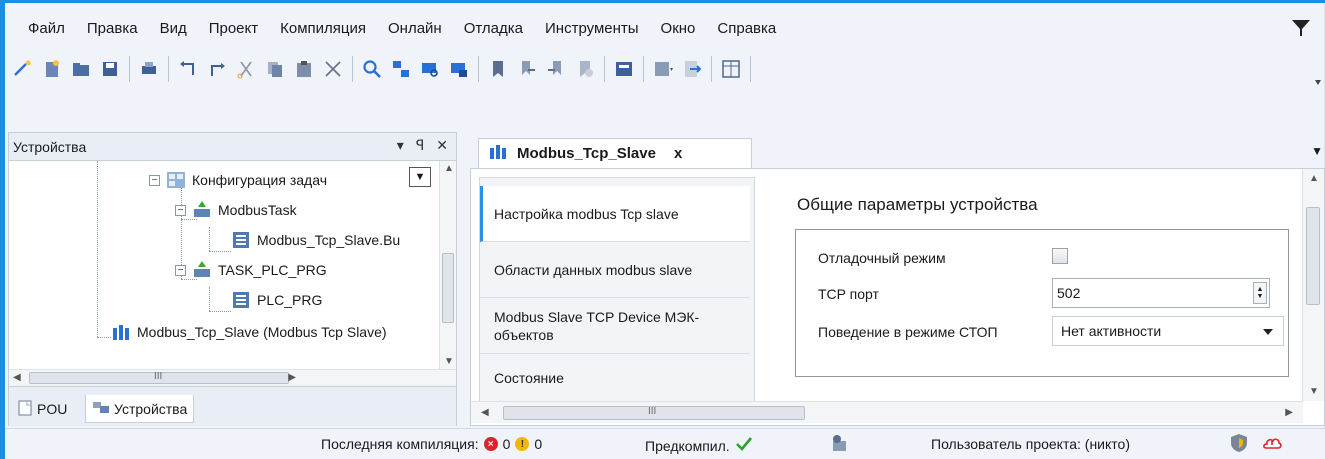 The height and width of the screenshot is (459, 1325). I want to click on stop-behavior-select: Нет активности, so click(1168, 331).